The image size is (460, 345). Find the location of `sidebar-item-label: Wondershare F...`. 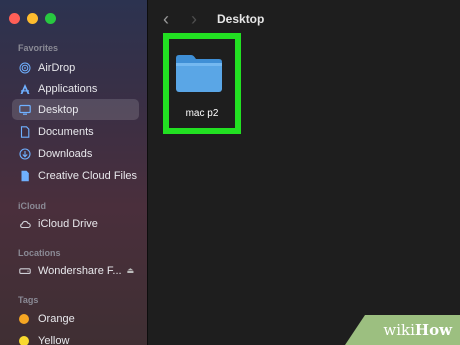

sidebar-item-label: Wondershare F... is located at coordinates (80, 270).